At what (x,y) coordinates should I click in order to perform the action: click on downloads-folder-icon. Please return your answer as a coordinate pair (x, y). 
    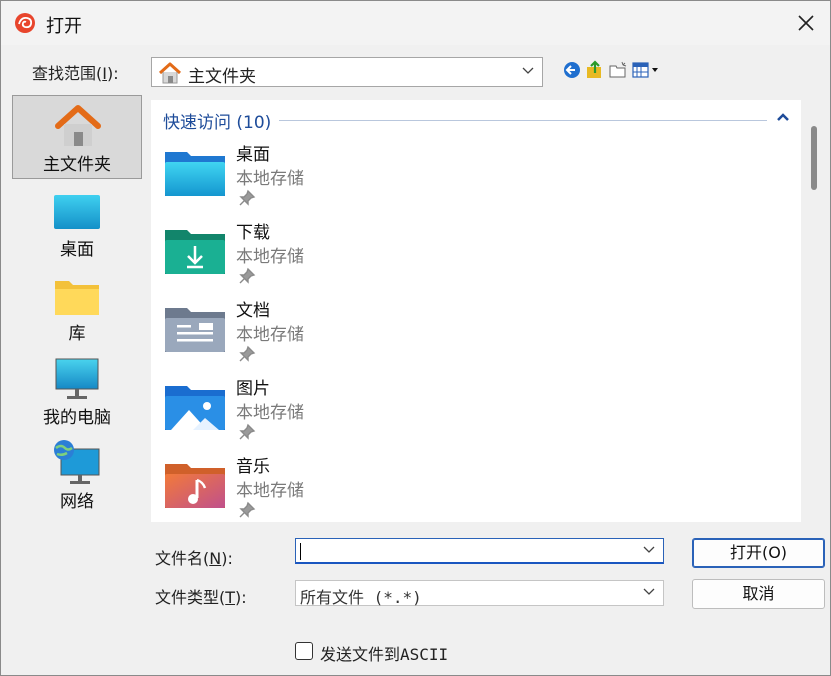
    Looking at the image, I should click on (195, 252).